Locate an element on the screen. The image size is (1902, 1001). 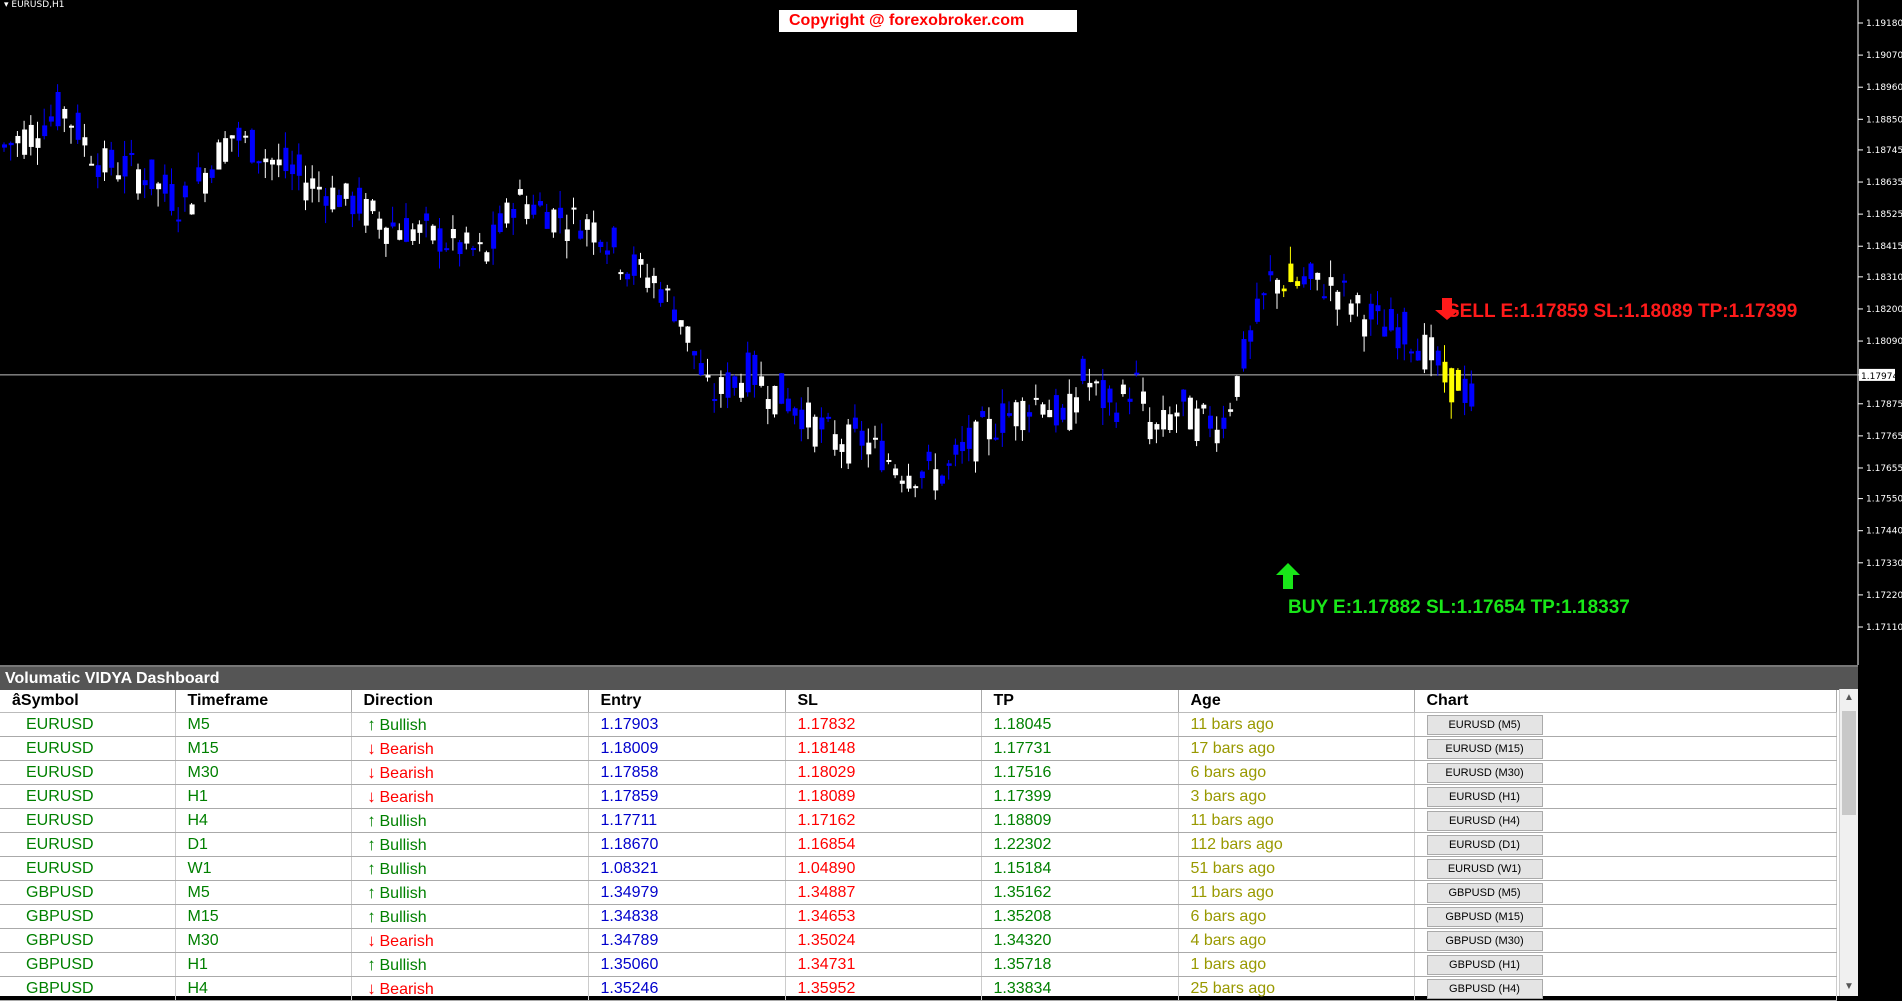
vertical-scrollbar: ▲ ▼ is located at coordinates (1848, 842).